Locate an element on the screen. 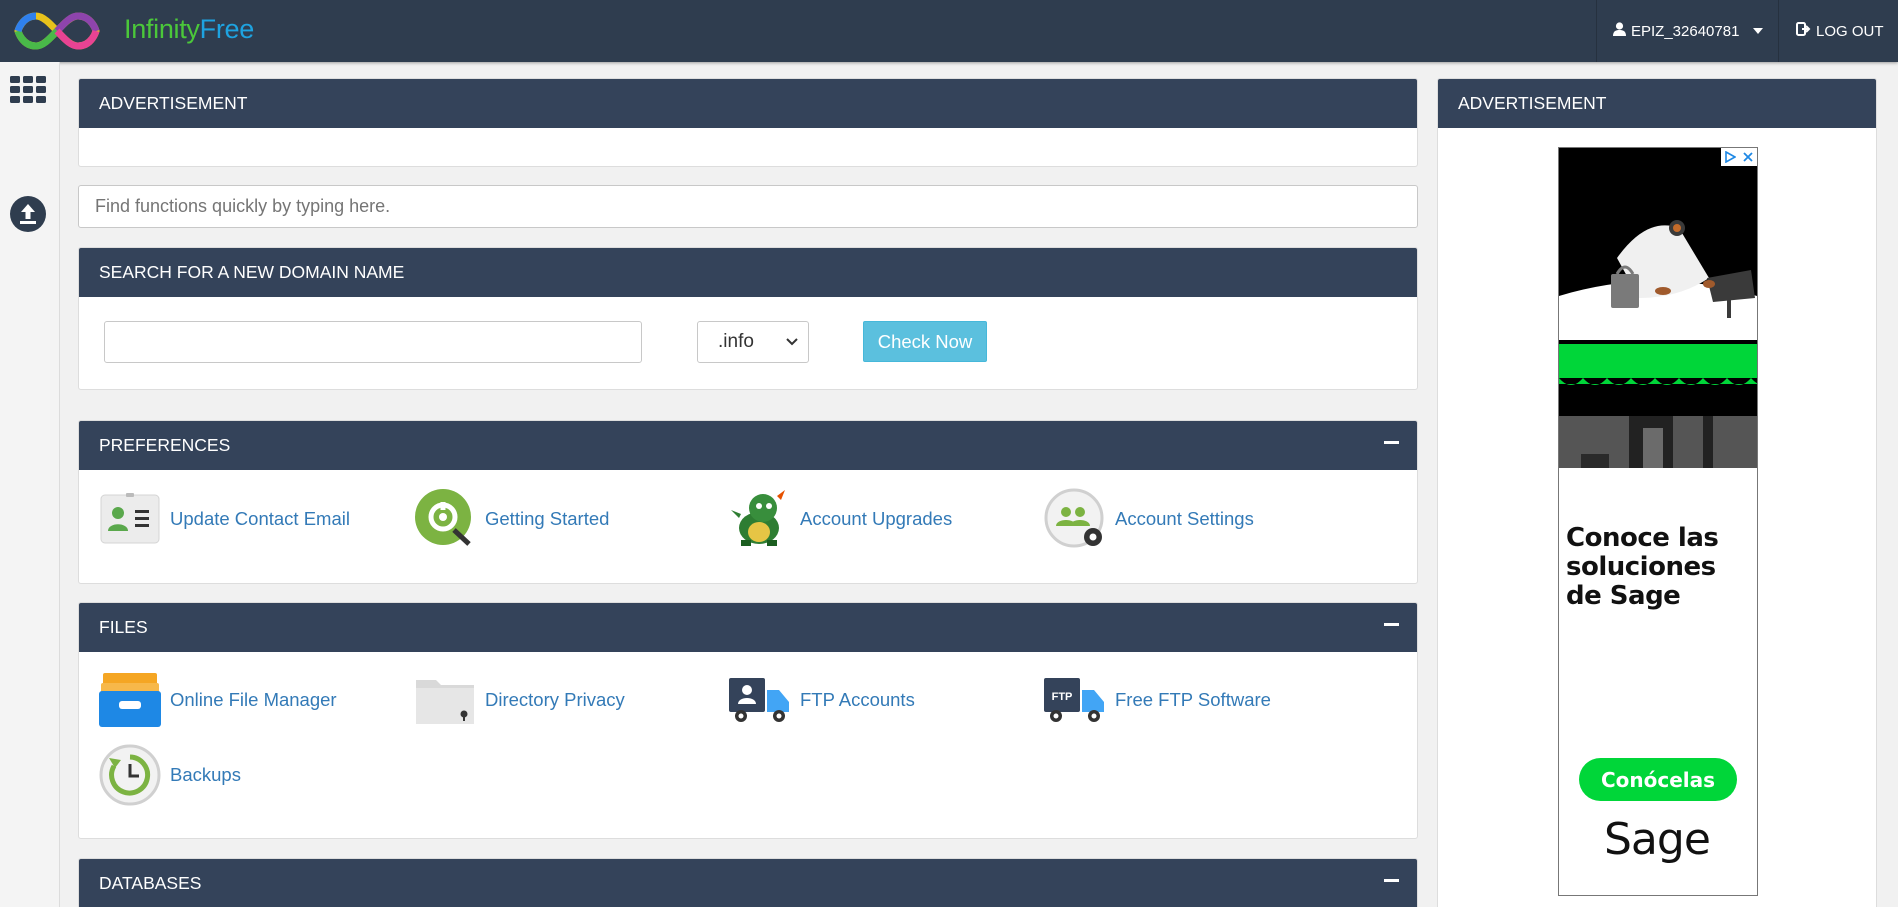 The width and height of the screenshot is (1898, 907). username-label: EPIZ_32640781 is located at coordinates (1685, 31).